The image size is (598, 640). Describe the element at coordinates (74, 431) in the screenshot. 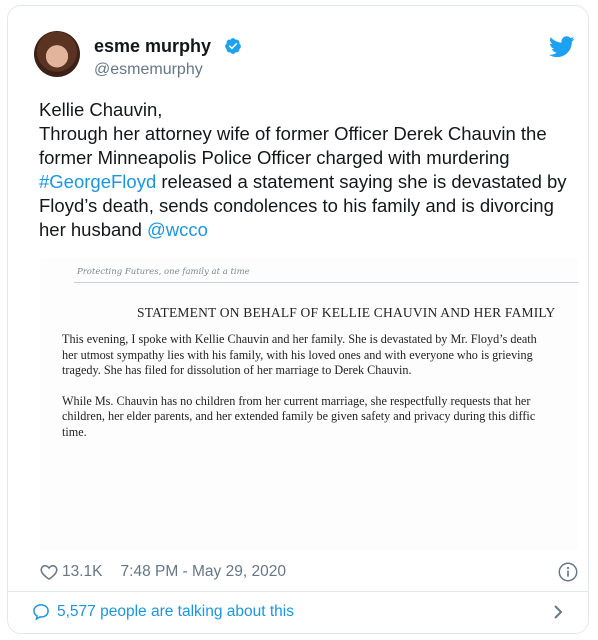

I see `statement-line: time.` at that location.